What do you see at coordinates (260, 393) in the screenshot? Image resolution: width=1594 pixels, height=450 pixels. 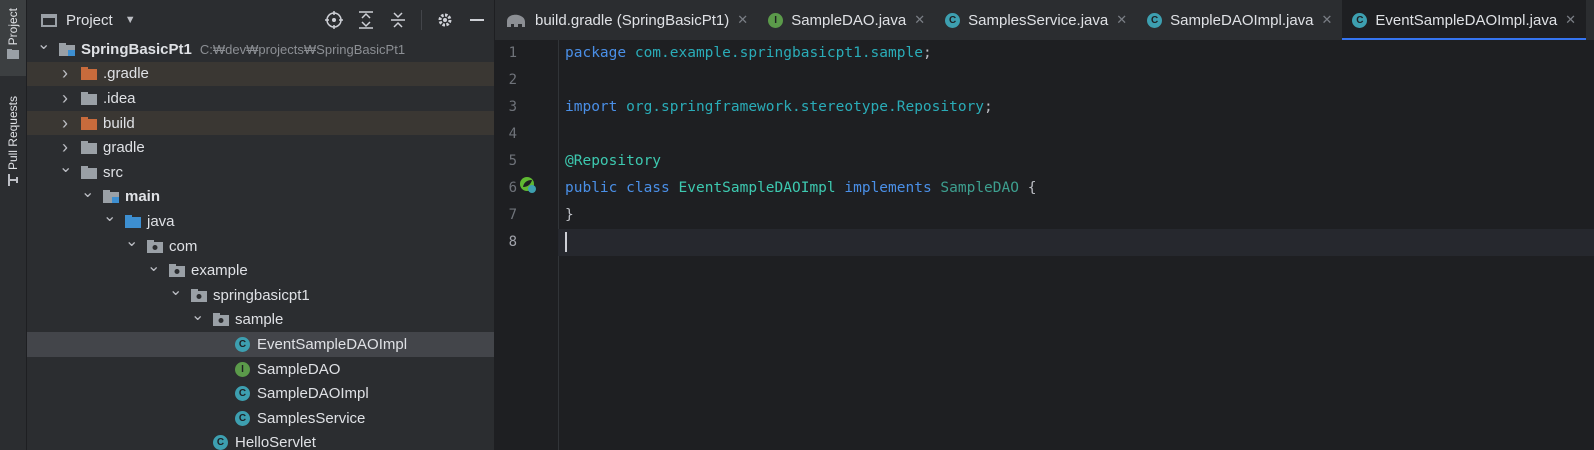 I see `tree-row: C SampleDAOImpl` at bounding box center [260, 393].